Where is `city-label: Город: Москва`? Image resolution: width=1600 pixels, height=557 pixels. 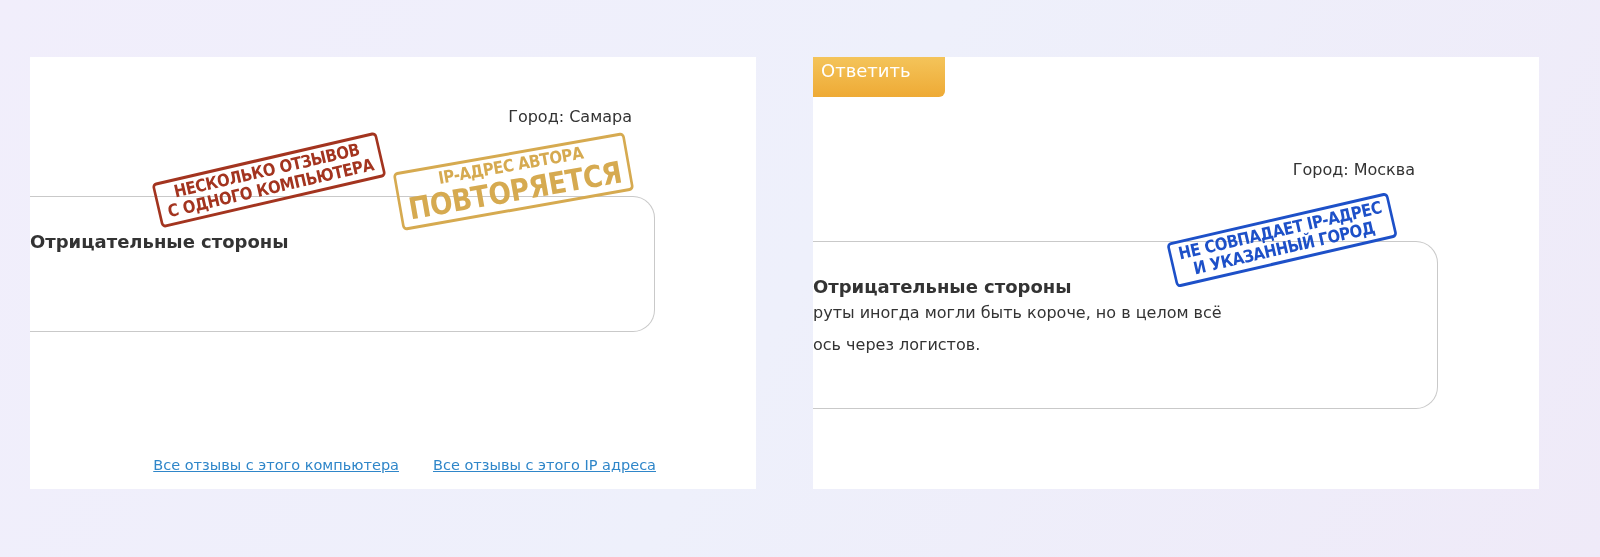
city-label: Город: Москва is located at coordinates (1353, 169).